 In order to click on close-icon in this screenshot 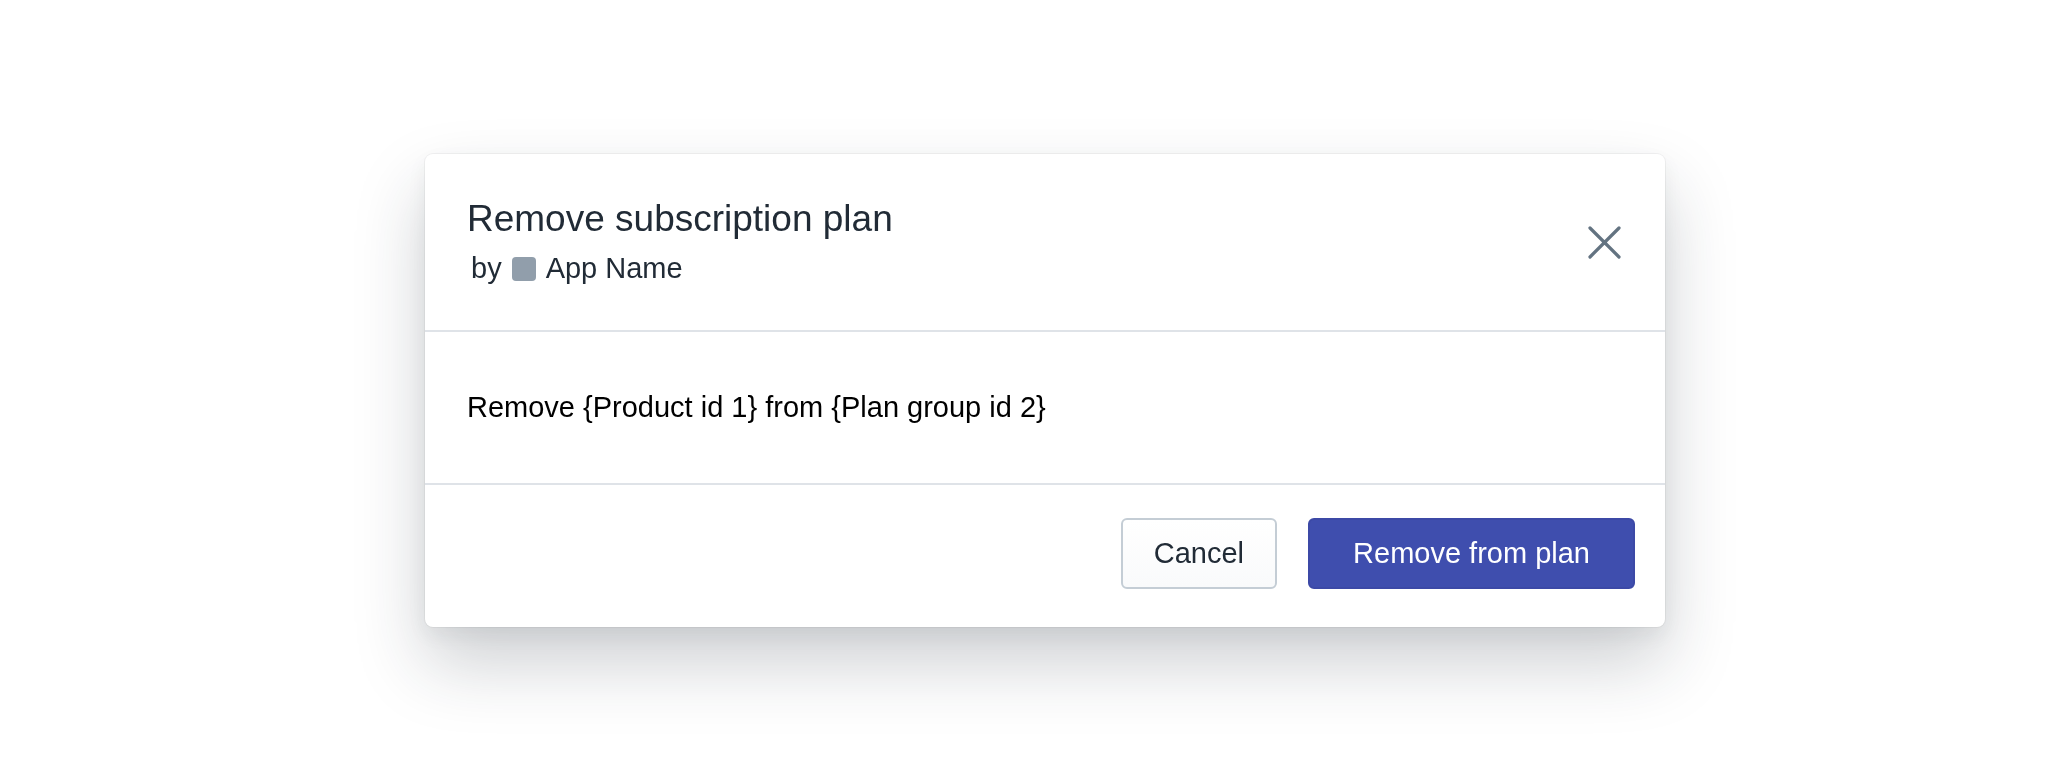, I will do `click(1604, 243)`.